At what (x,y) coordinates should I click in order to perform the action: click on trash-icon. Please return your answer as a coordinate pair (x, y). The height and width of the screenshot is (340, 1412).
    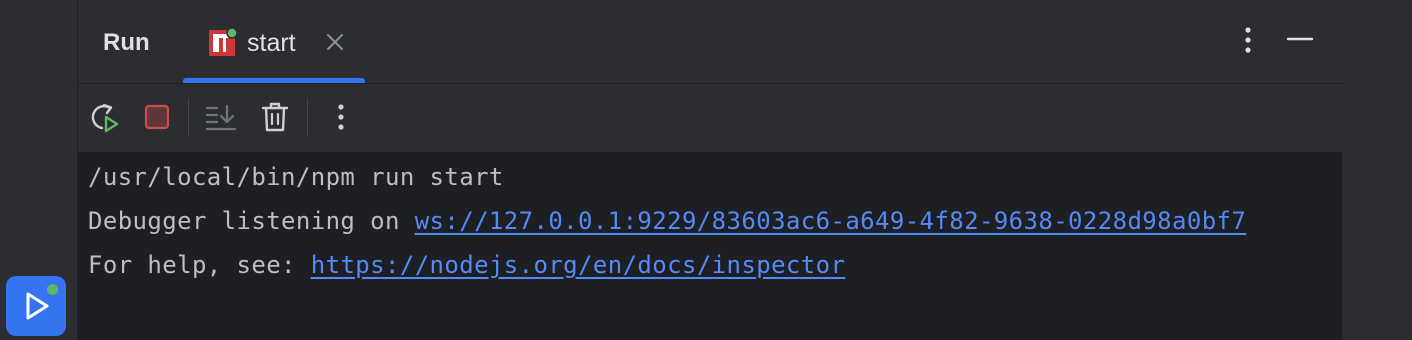
    Looking at the image, I should click on (275, 117).